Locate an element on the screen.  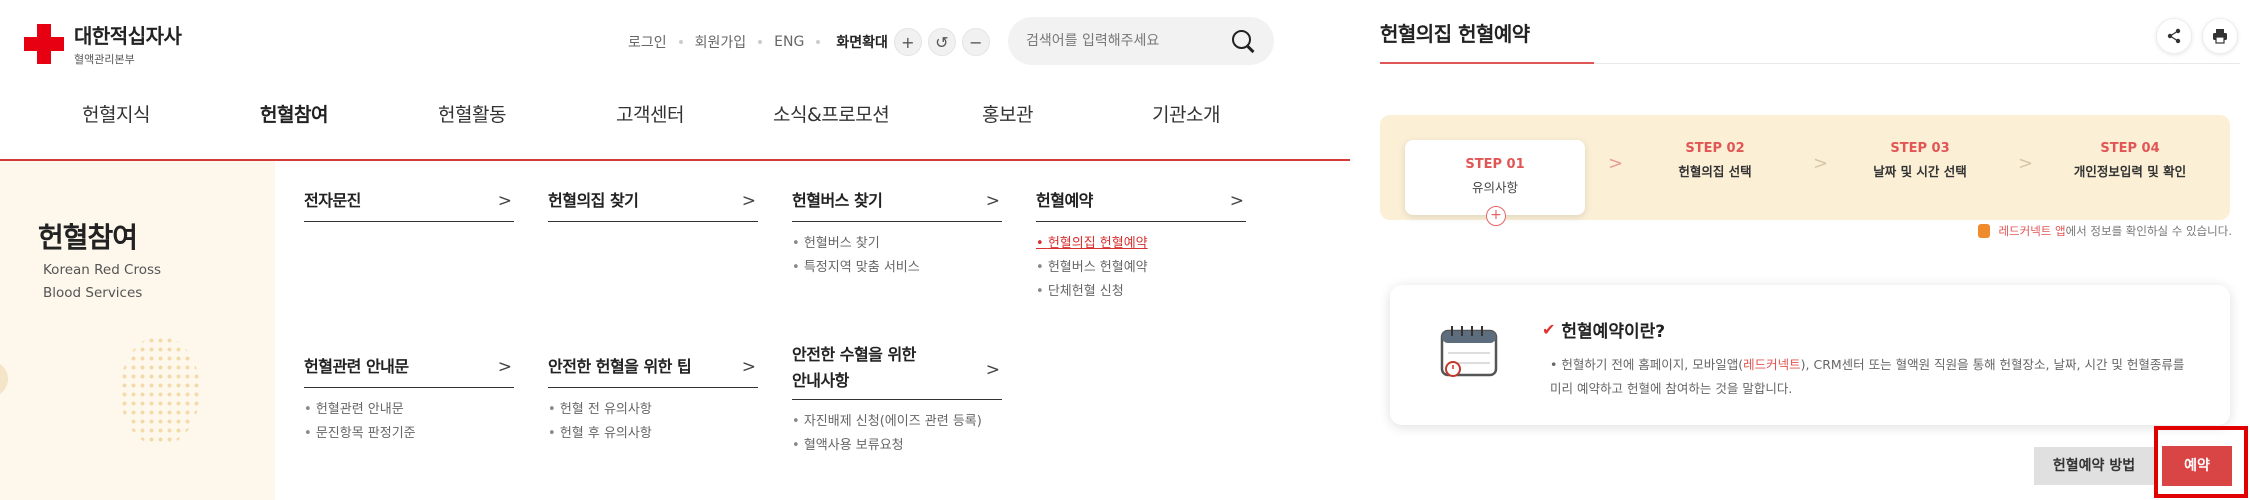
search-bar is located at coordinates (1141, 41).